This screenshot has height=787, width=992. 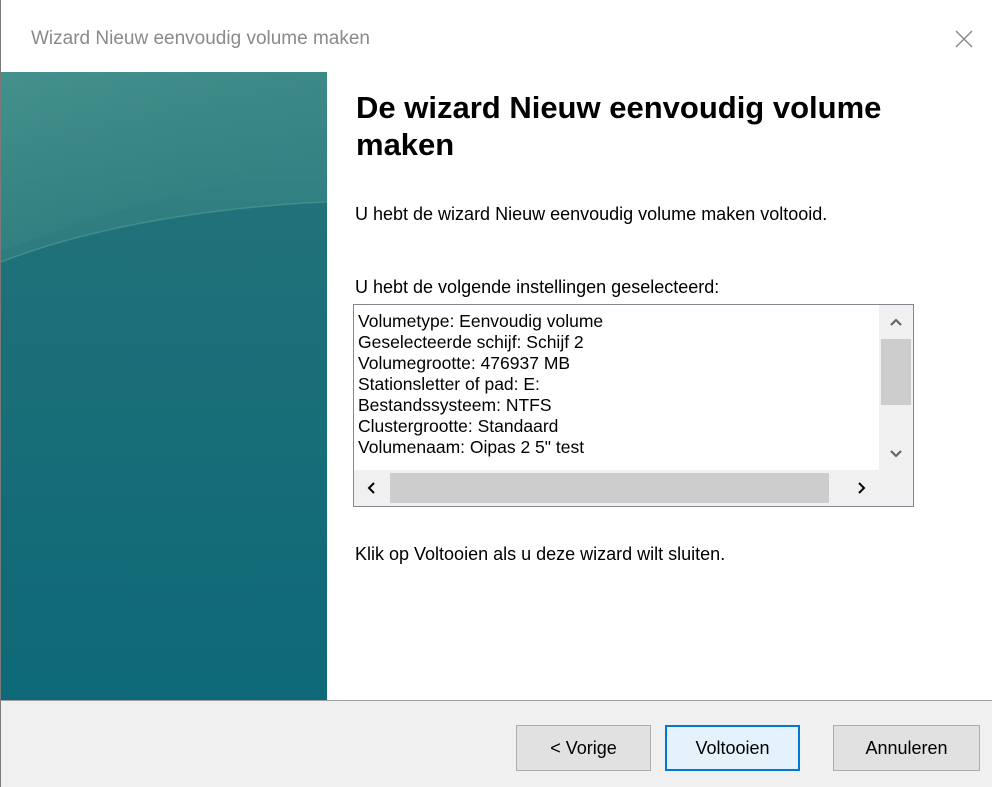 I want to click on scroll-left-button, so click(x=371, y=488).